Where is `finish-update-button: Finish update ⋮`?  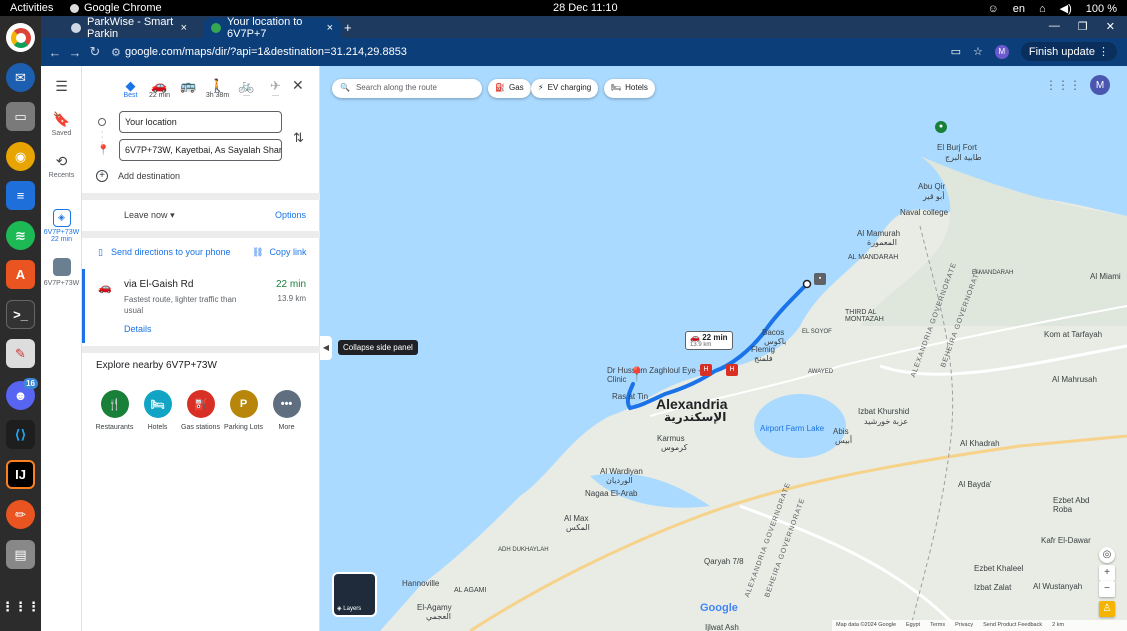 finish-update-button: Finish update ⋮ is located at coordinates (1068, 51).